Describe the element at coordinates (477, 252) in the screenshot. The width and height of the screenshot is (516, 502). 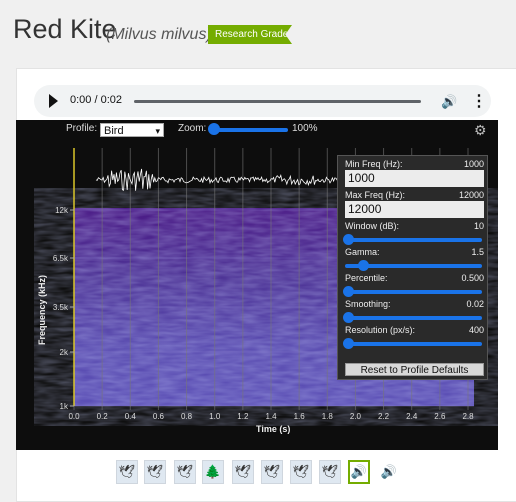
I see `gamma-value: 1.5` at that location.